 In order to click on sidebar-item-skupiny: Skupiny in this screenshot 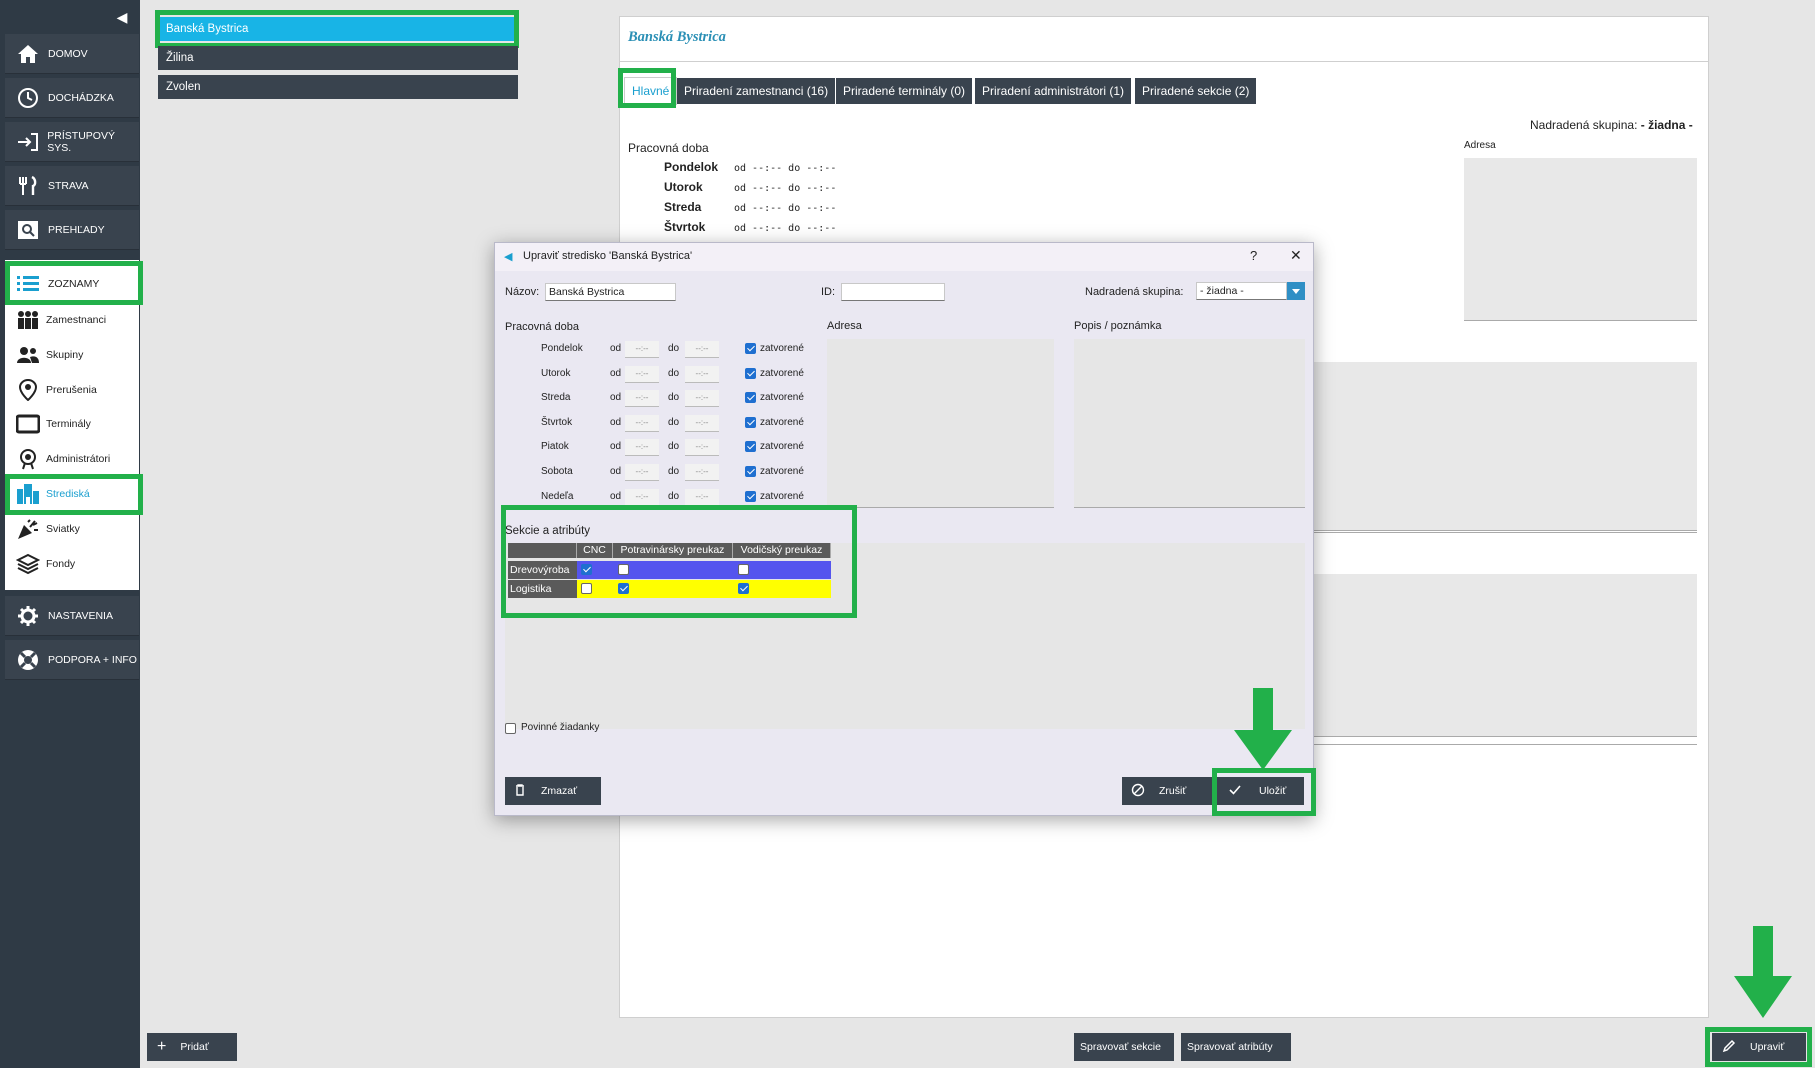, I will do `click(72, 355)`.